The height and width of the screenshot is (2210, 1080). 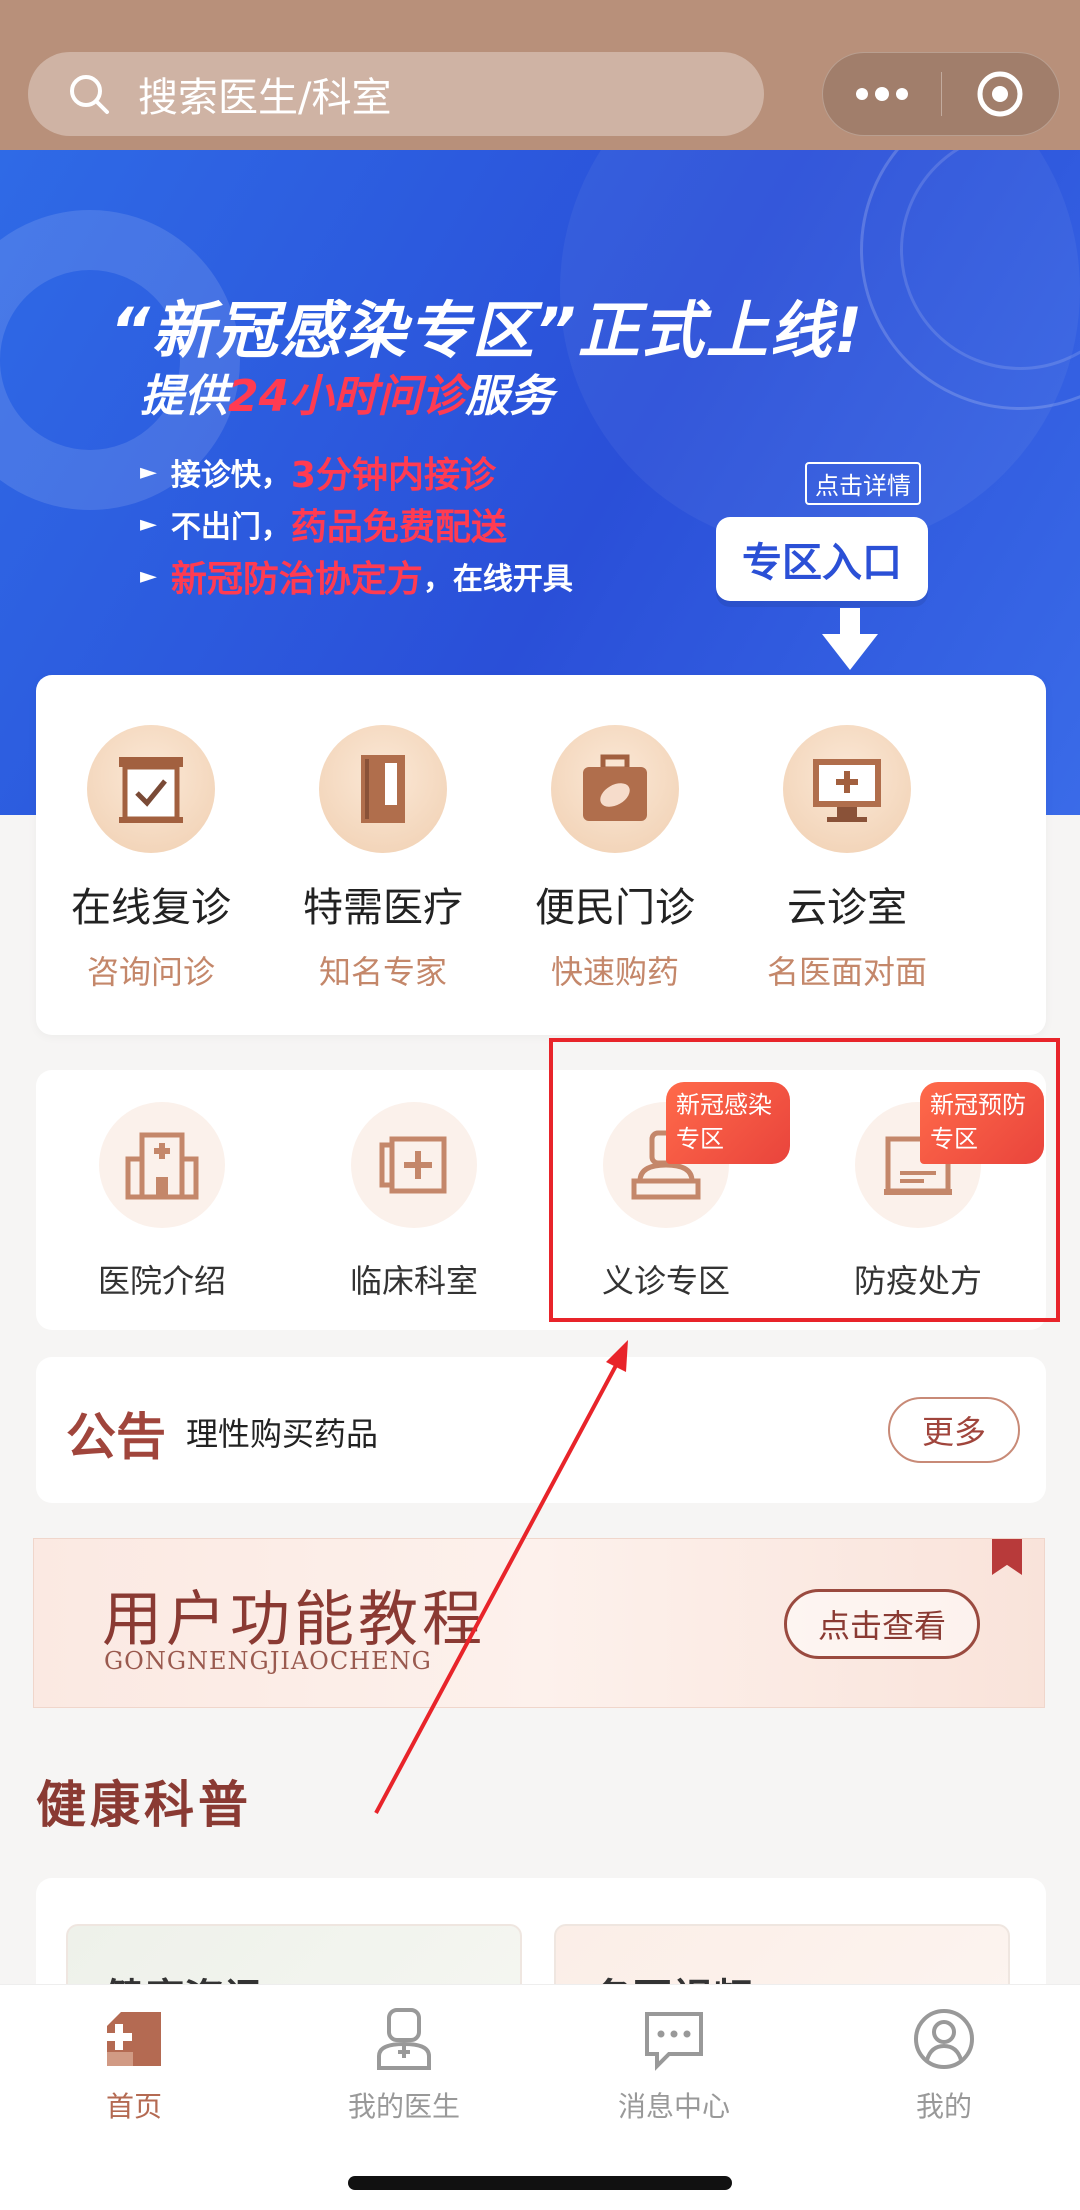 I want to click on health-section-title: 健康科普, so click(x=144, y=1804).